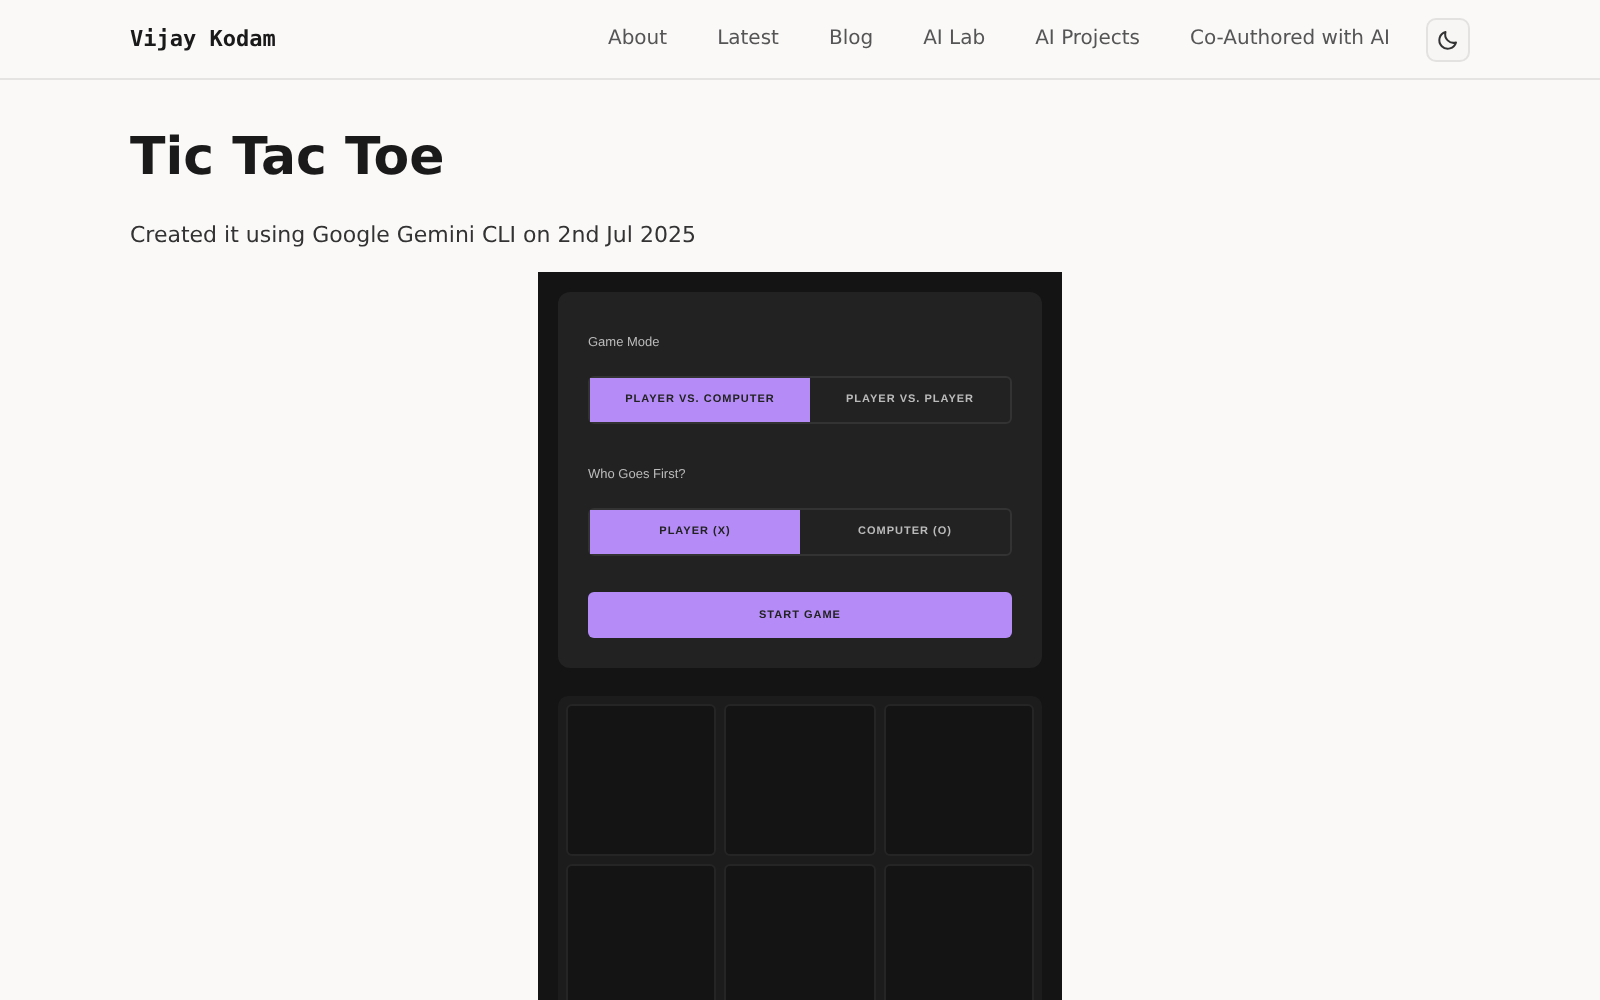  Describe the element at coordinates (1087, 39) in the screenshot. I see `nav-link: AI Projects` at that location.